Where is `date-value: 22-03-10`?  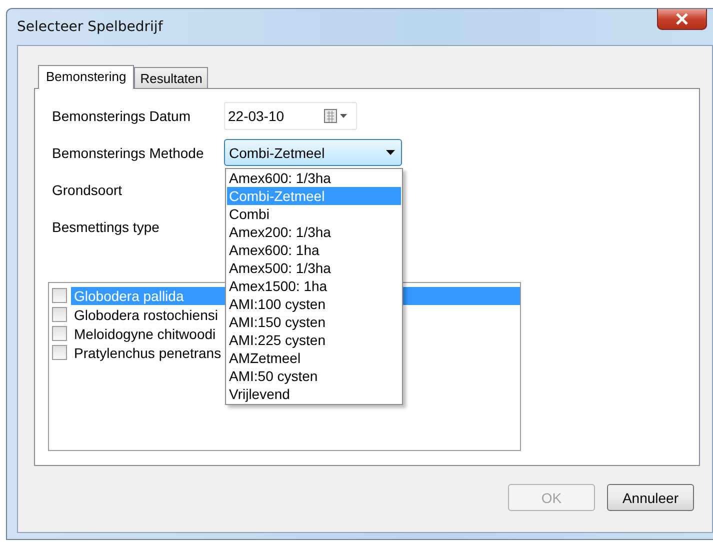 date-value: 22-03-10 is located at coordinates (256, 116).